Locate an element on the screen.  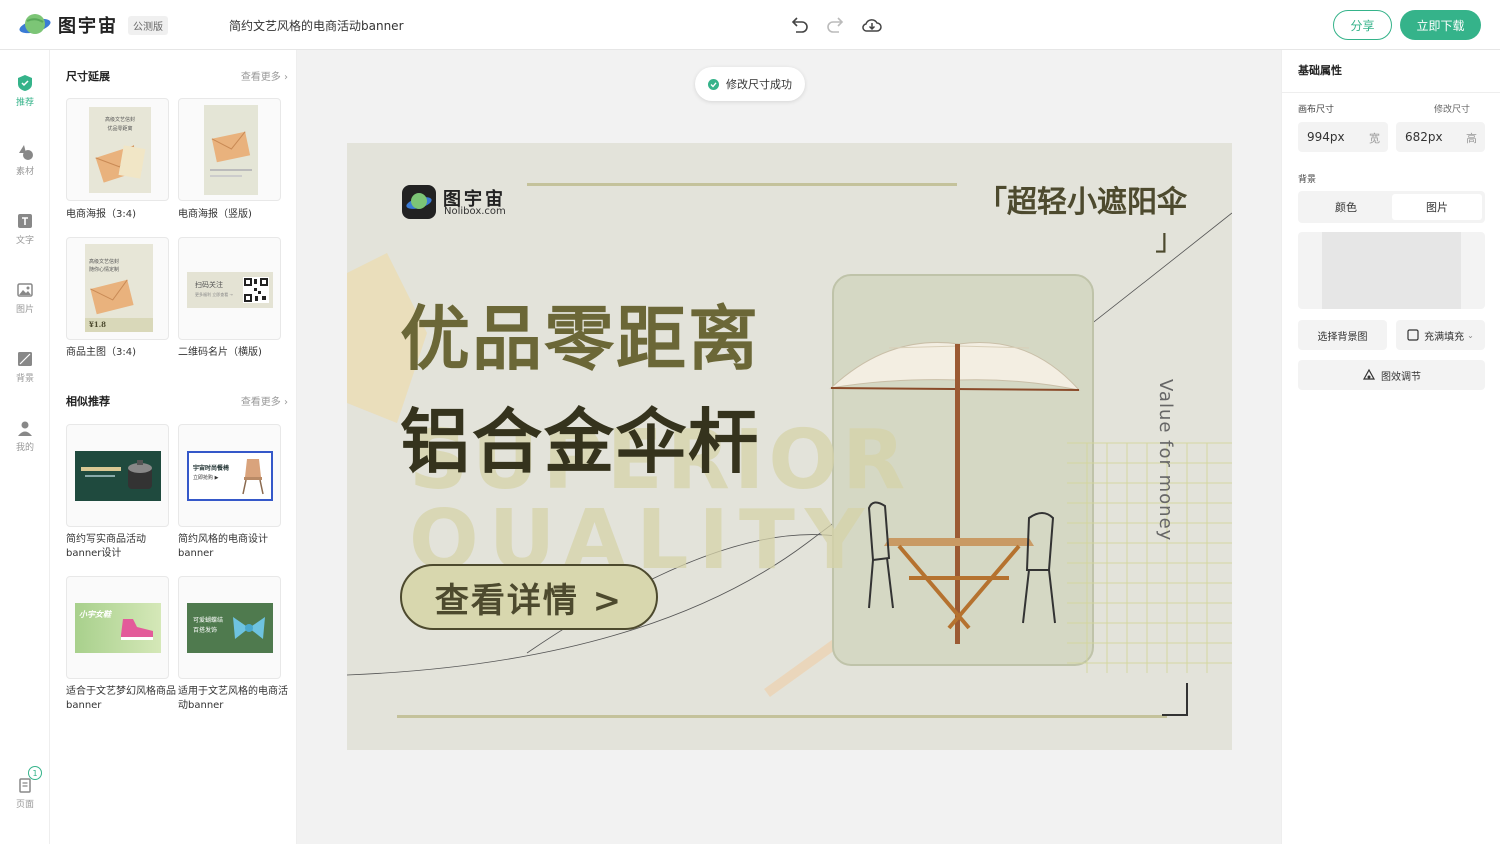
template-thumb: 可爱蝴蝶结 百搭发饰 is located at coordinates (229, 627).